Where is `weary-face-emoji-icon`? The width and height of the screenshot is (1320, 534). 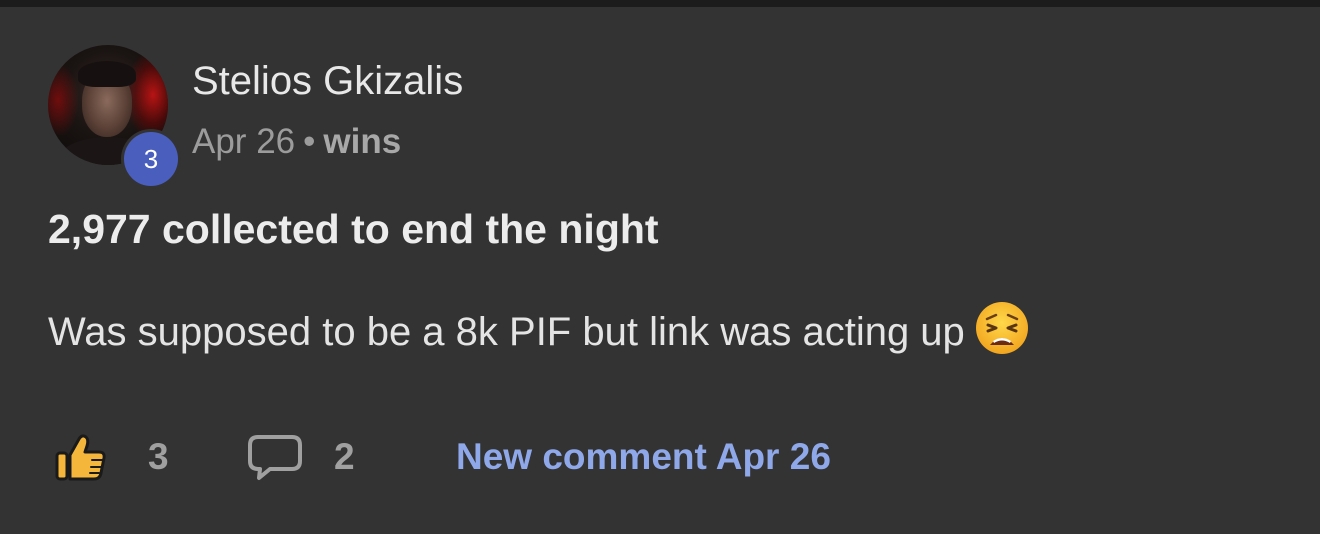
weary-face-emoji-icon is located at coordinates (1002, 328).